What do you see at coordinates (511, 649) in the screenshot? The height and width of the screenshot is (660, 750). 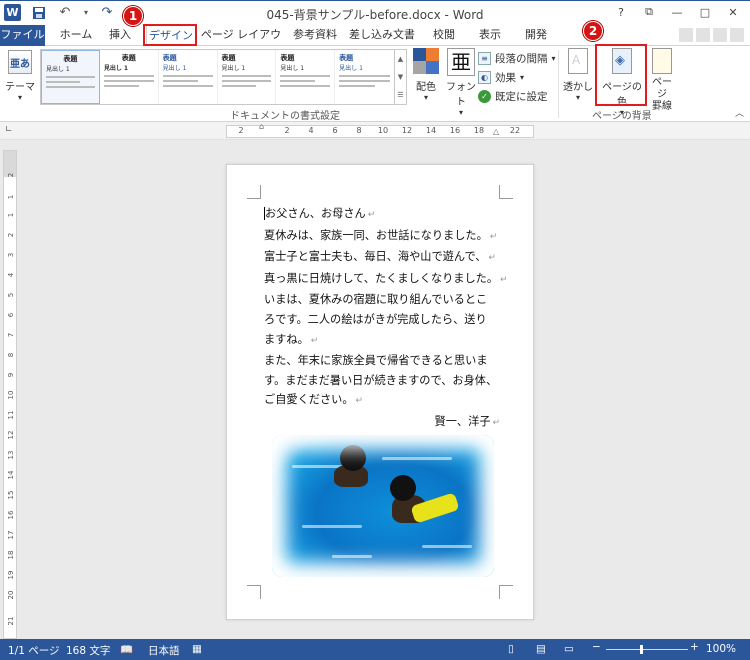 I see `read-mode-icon: ▯` at bounding box center [511, 649].